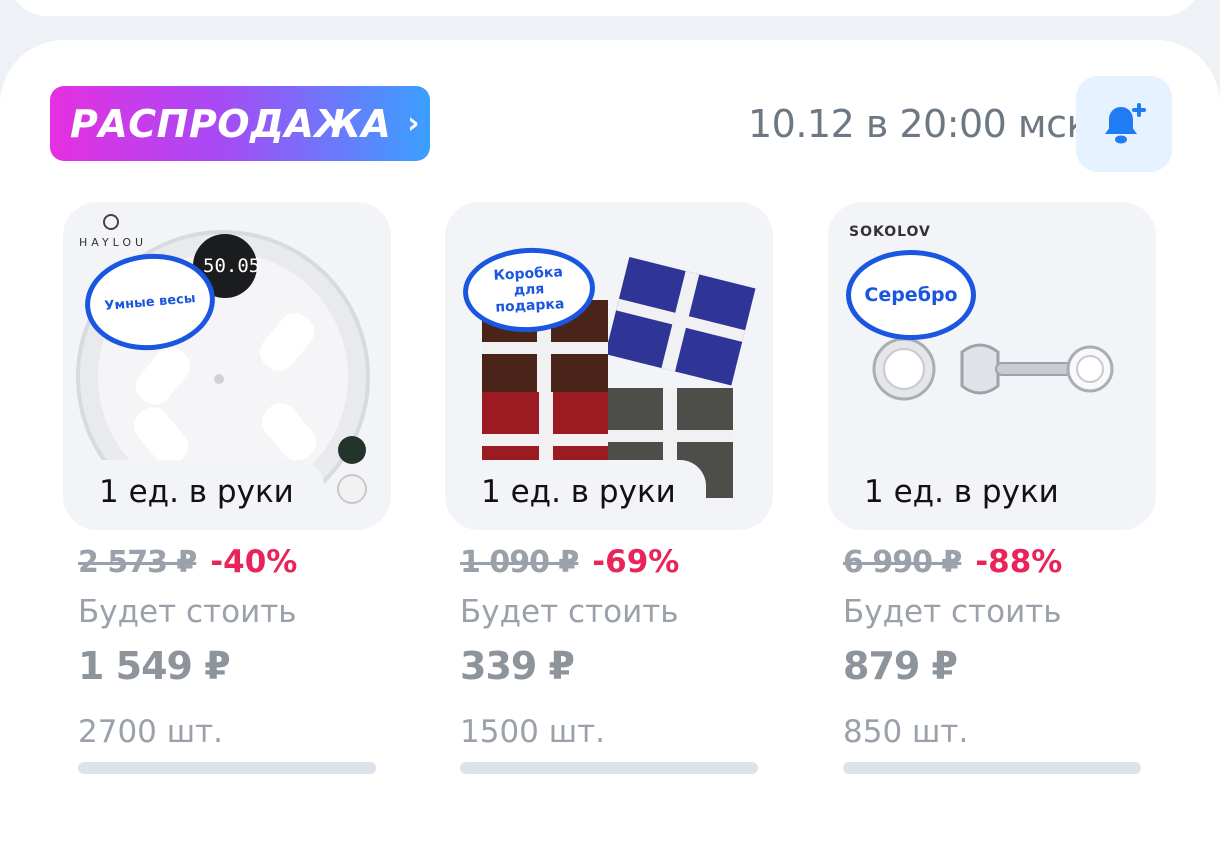  Describe the element at coordinates (636, 562) in the screenshot. I see `discount-percent: -69%` at that location.